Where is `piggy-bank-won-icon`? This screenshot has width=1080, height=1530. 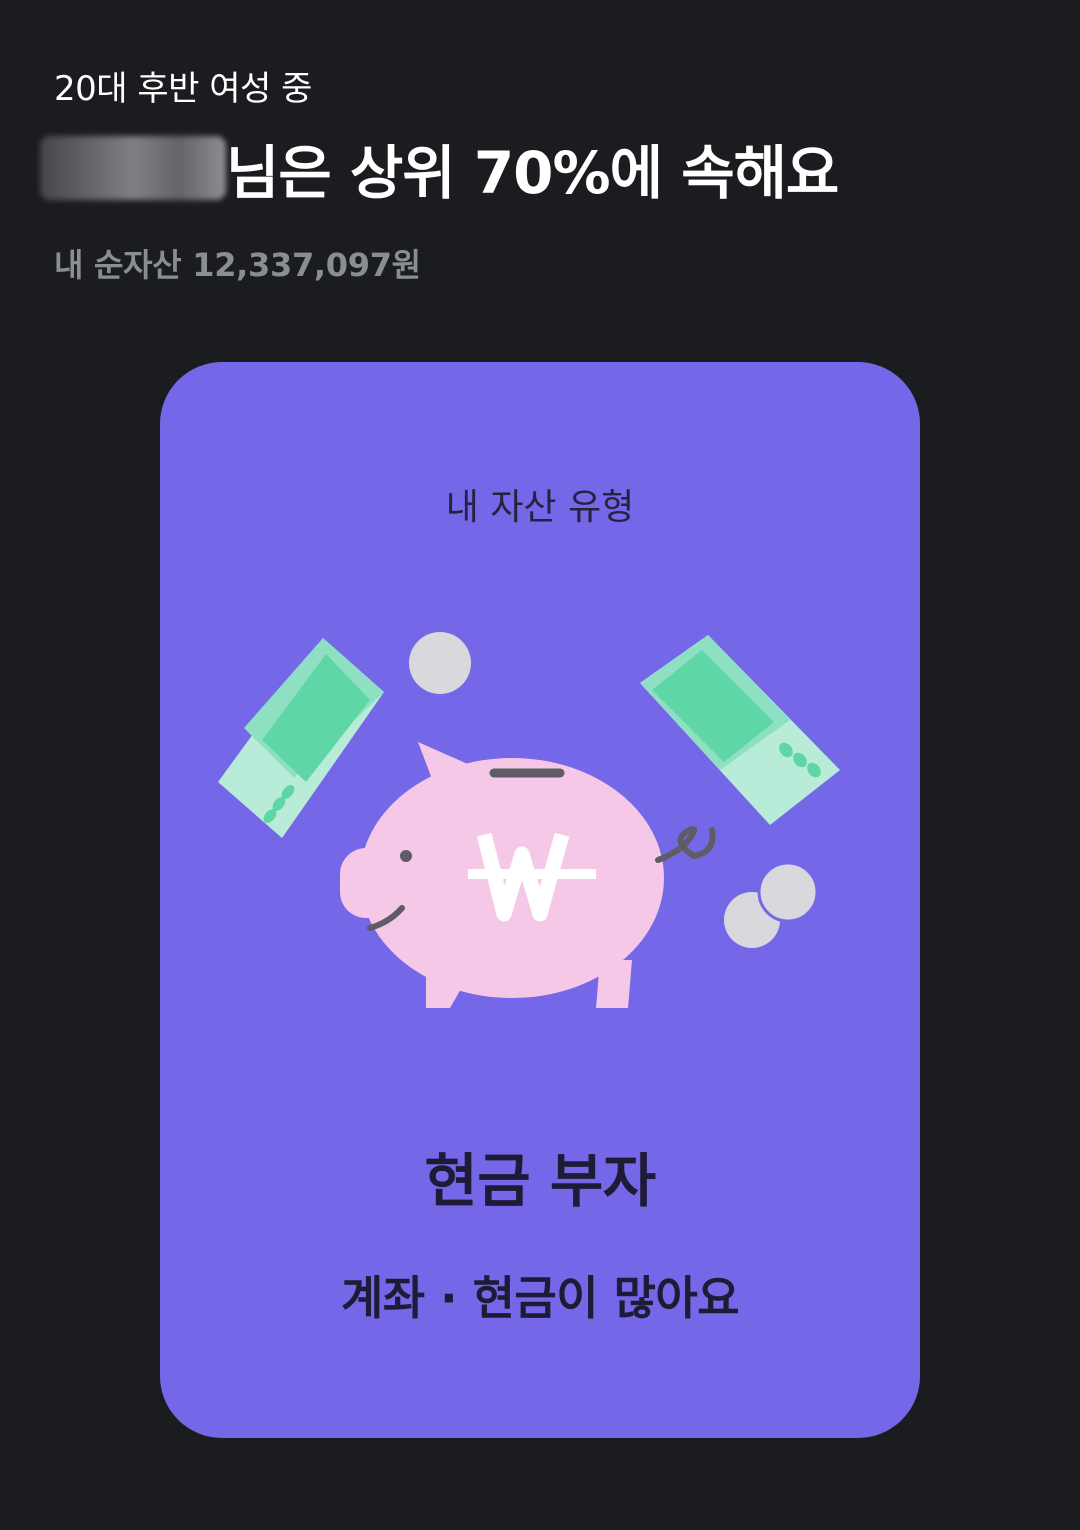
piggy-bank-won-icon is located at coordinates (529, 820).